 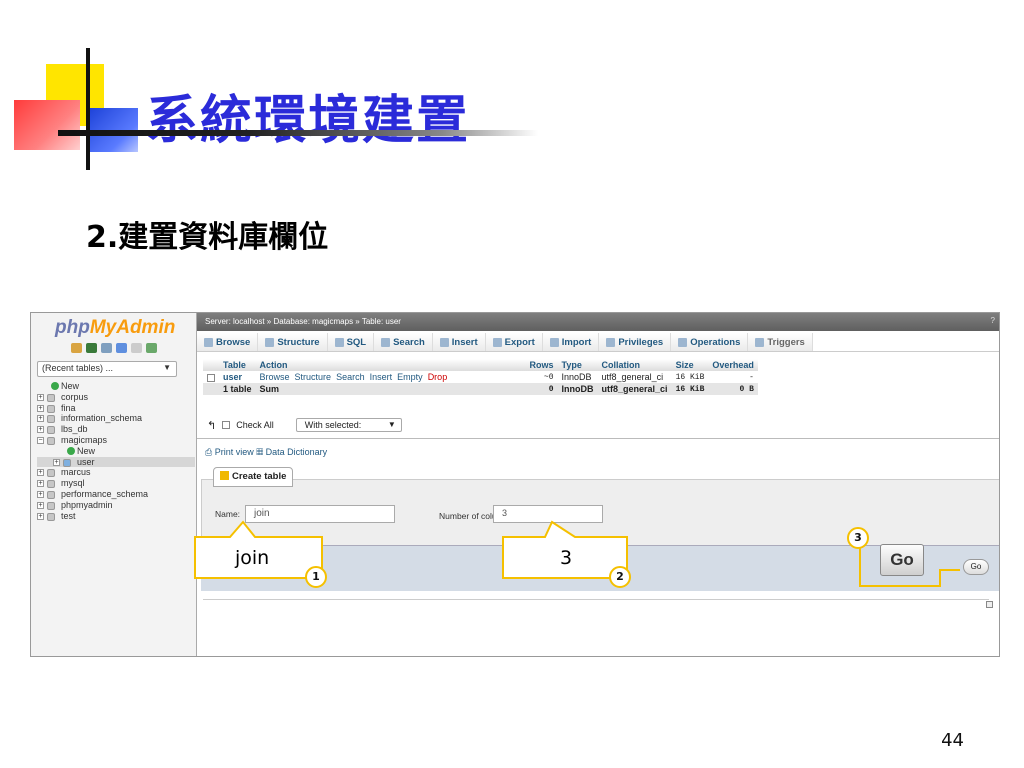 I want to click on tab-structure: Structure, so click(x=293, y=342).